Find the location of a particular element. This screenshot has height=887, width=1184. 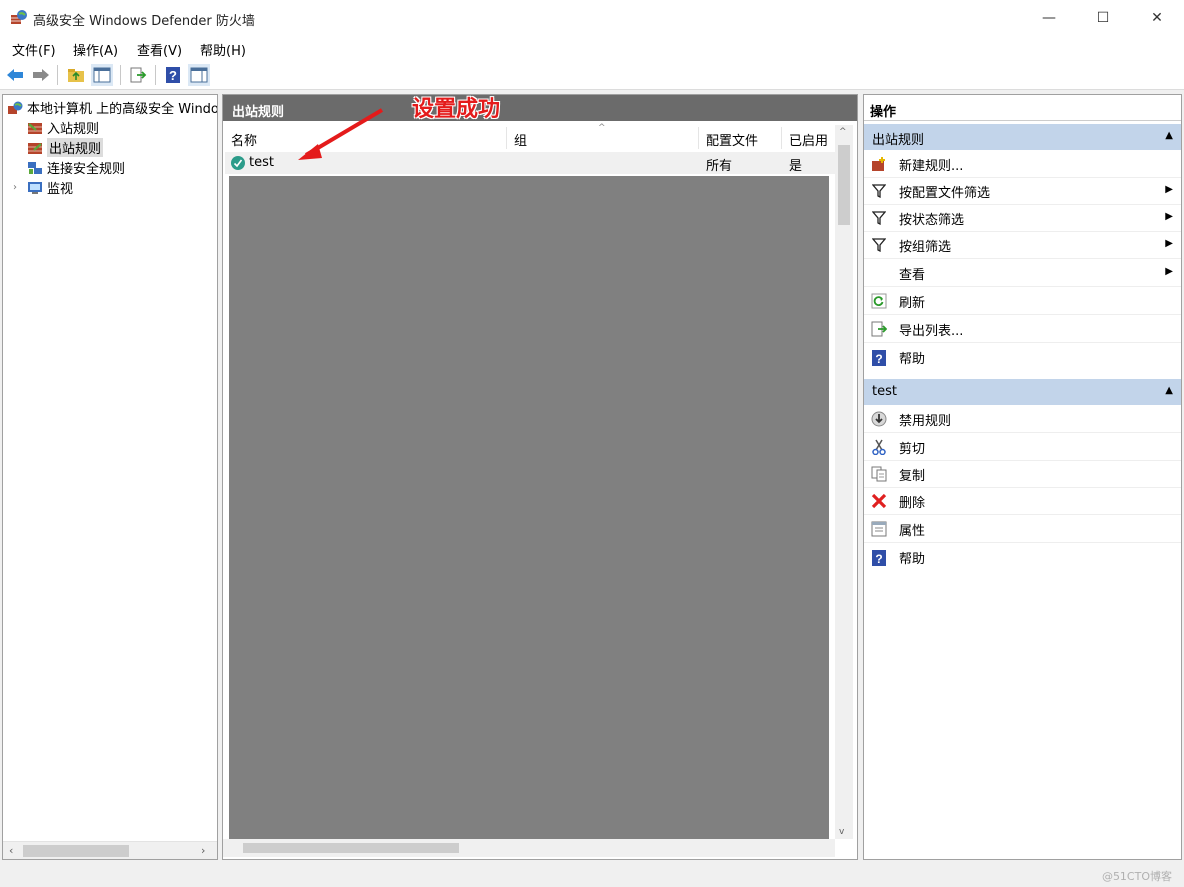

menu-view: 查看(V) is located at coordinates (159, 49).